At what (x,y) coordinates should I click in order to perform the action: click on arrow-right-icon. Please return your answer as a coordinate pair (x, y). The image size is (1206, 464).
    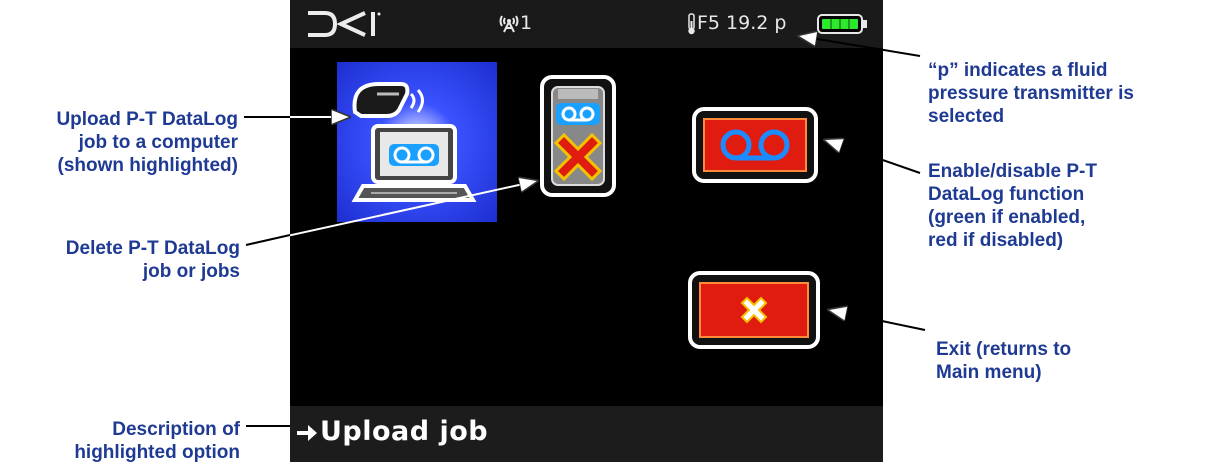
    Looking at the image, I should click on (307, 433).